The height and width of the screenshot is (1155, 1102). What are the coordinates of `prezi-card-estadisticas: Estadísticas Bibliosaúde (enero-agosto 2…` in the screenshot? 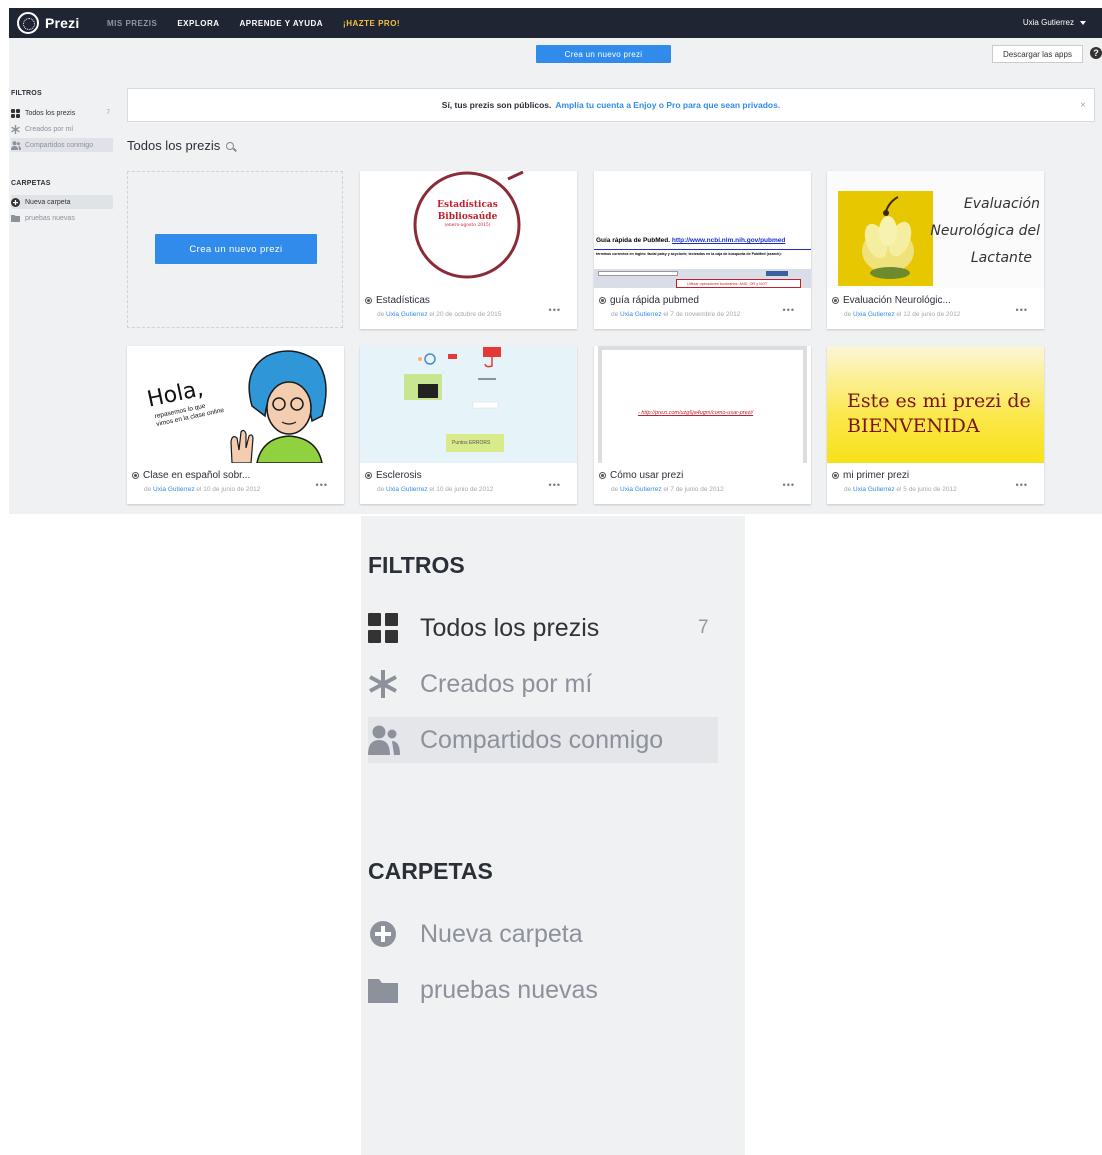 It's located at (468, 250).